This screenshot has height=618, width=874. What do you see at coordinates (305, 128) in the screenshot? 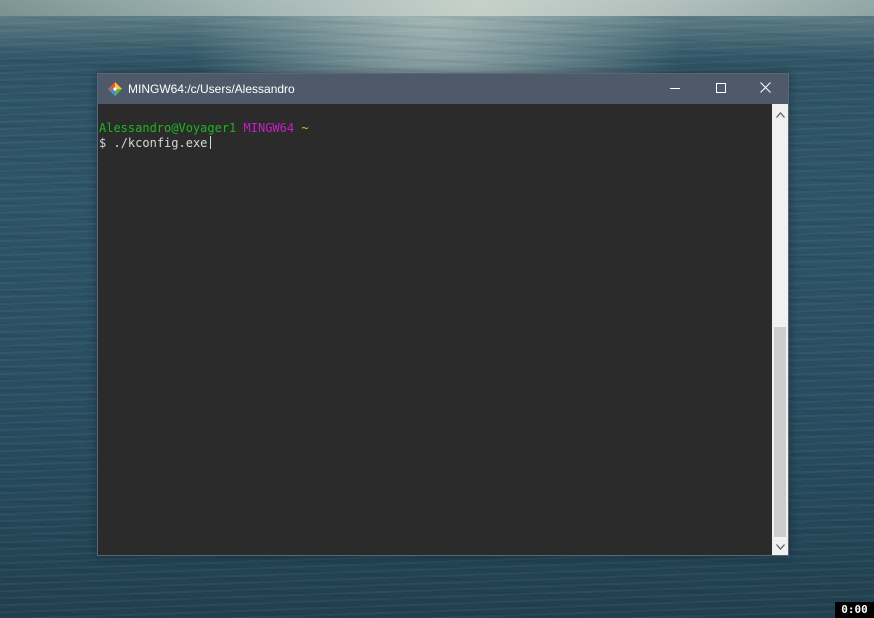
I see `prompt-path: ~` at bounding box center [305, 128].